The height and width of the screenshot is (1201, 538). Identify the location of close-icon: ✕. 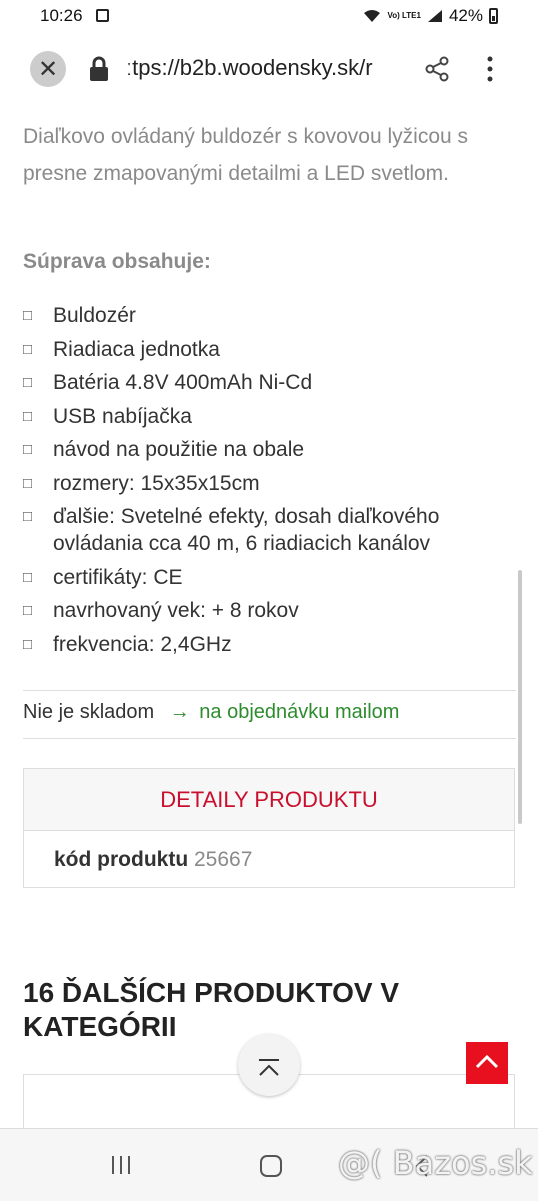
(48, 69).